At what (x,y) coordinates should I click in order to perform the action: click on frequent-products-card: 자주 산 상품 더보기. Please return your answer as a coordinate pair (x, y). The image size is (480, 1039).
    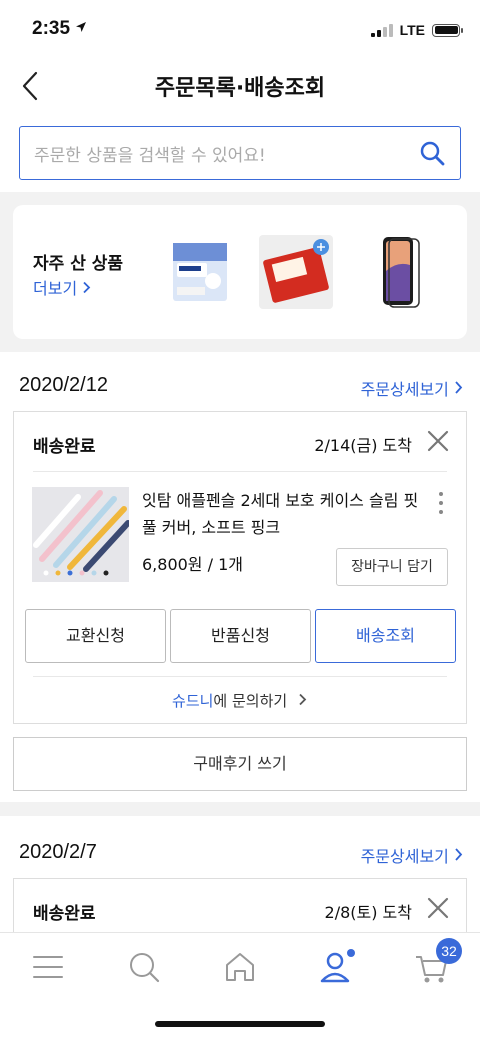
    Looking at the image, I should click on (240, 272).